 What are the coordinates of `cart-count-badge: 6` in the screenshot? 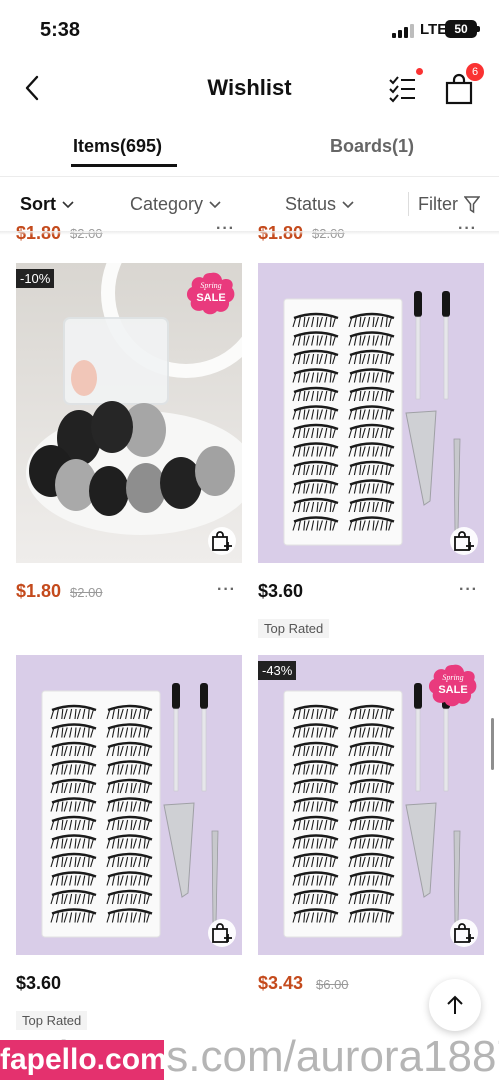 It's located at (475, 72).